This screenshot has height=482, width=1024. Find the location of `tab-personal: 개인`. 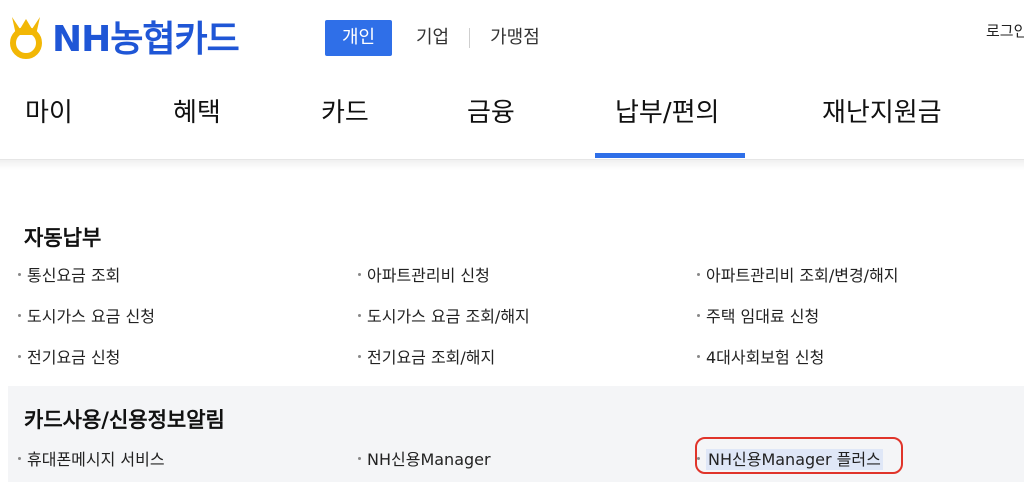

tab-personal: 개인 is located at coordinates (358, 38).